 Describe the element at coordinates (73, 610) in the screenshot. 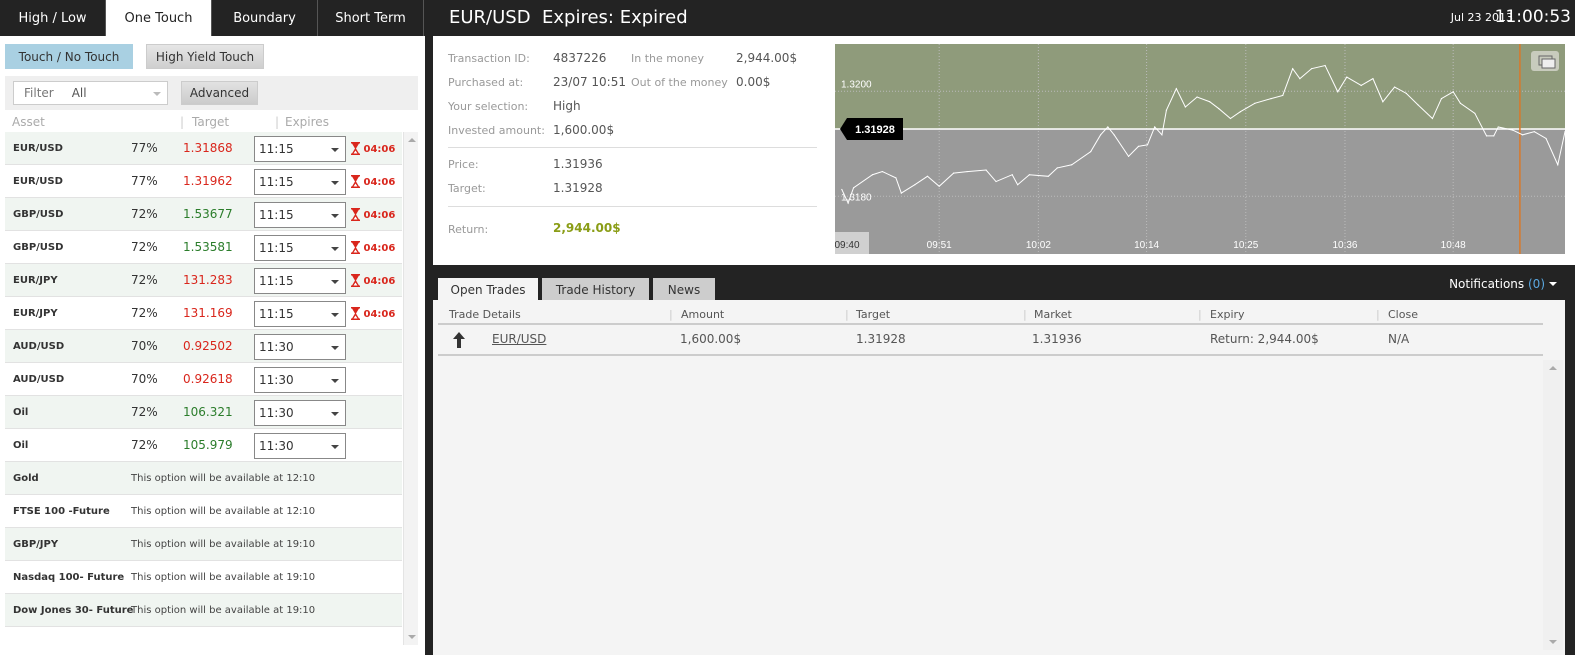

I see `asset-name: Dow Jones 30- Future` at that location.